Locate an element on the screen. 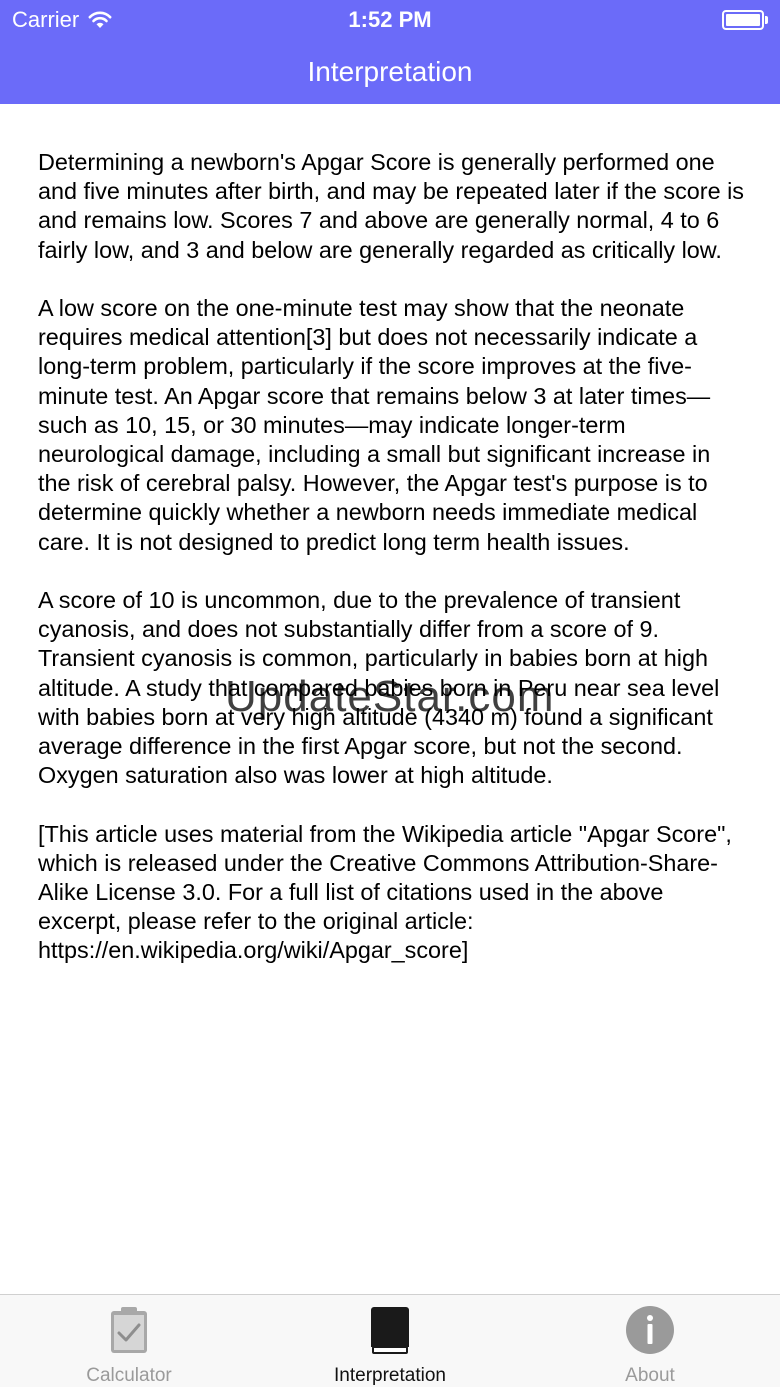 Image resolution: width=780 pixels, height=1387 pixels. info-icon is located at coordinates (650, 1330).